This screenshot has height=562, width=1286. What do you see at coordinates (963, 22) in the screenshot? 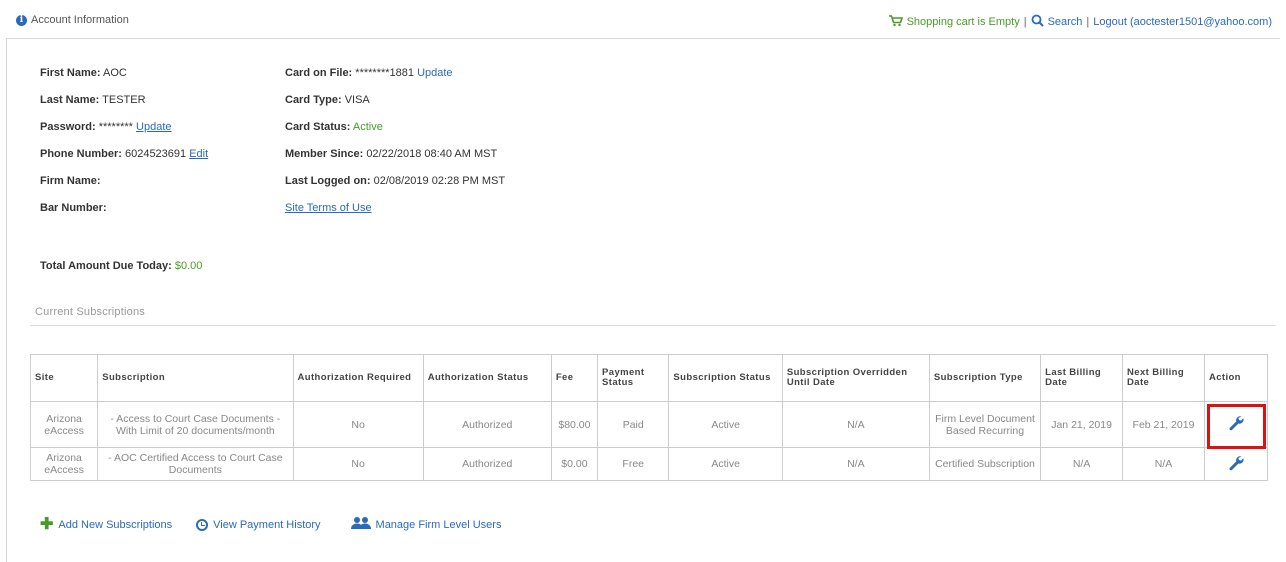
I see `cart-status: Shopping cart is Empty` at bounding box center [963, 22].